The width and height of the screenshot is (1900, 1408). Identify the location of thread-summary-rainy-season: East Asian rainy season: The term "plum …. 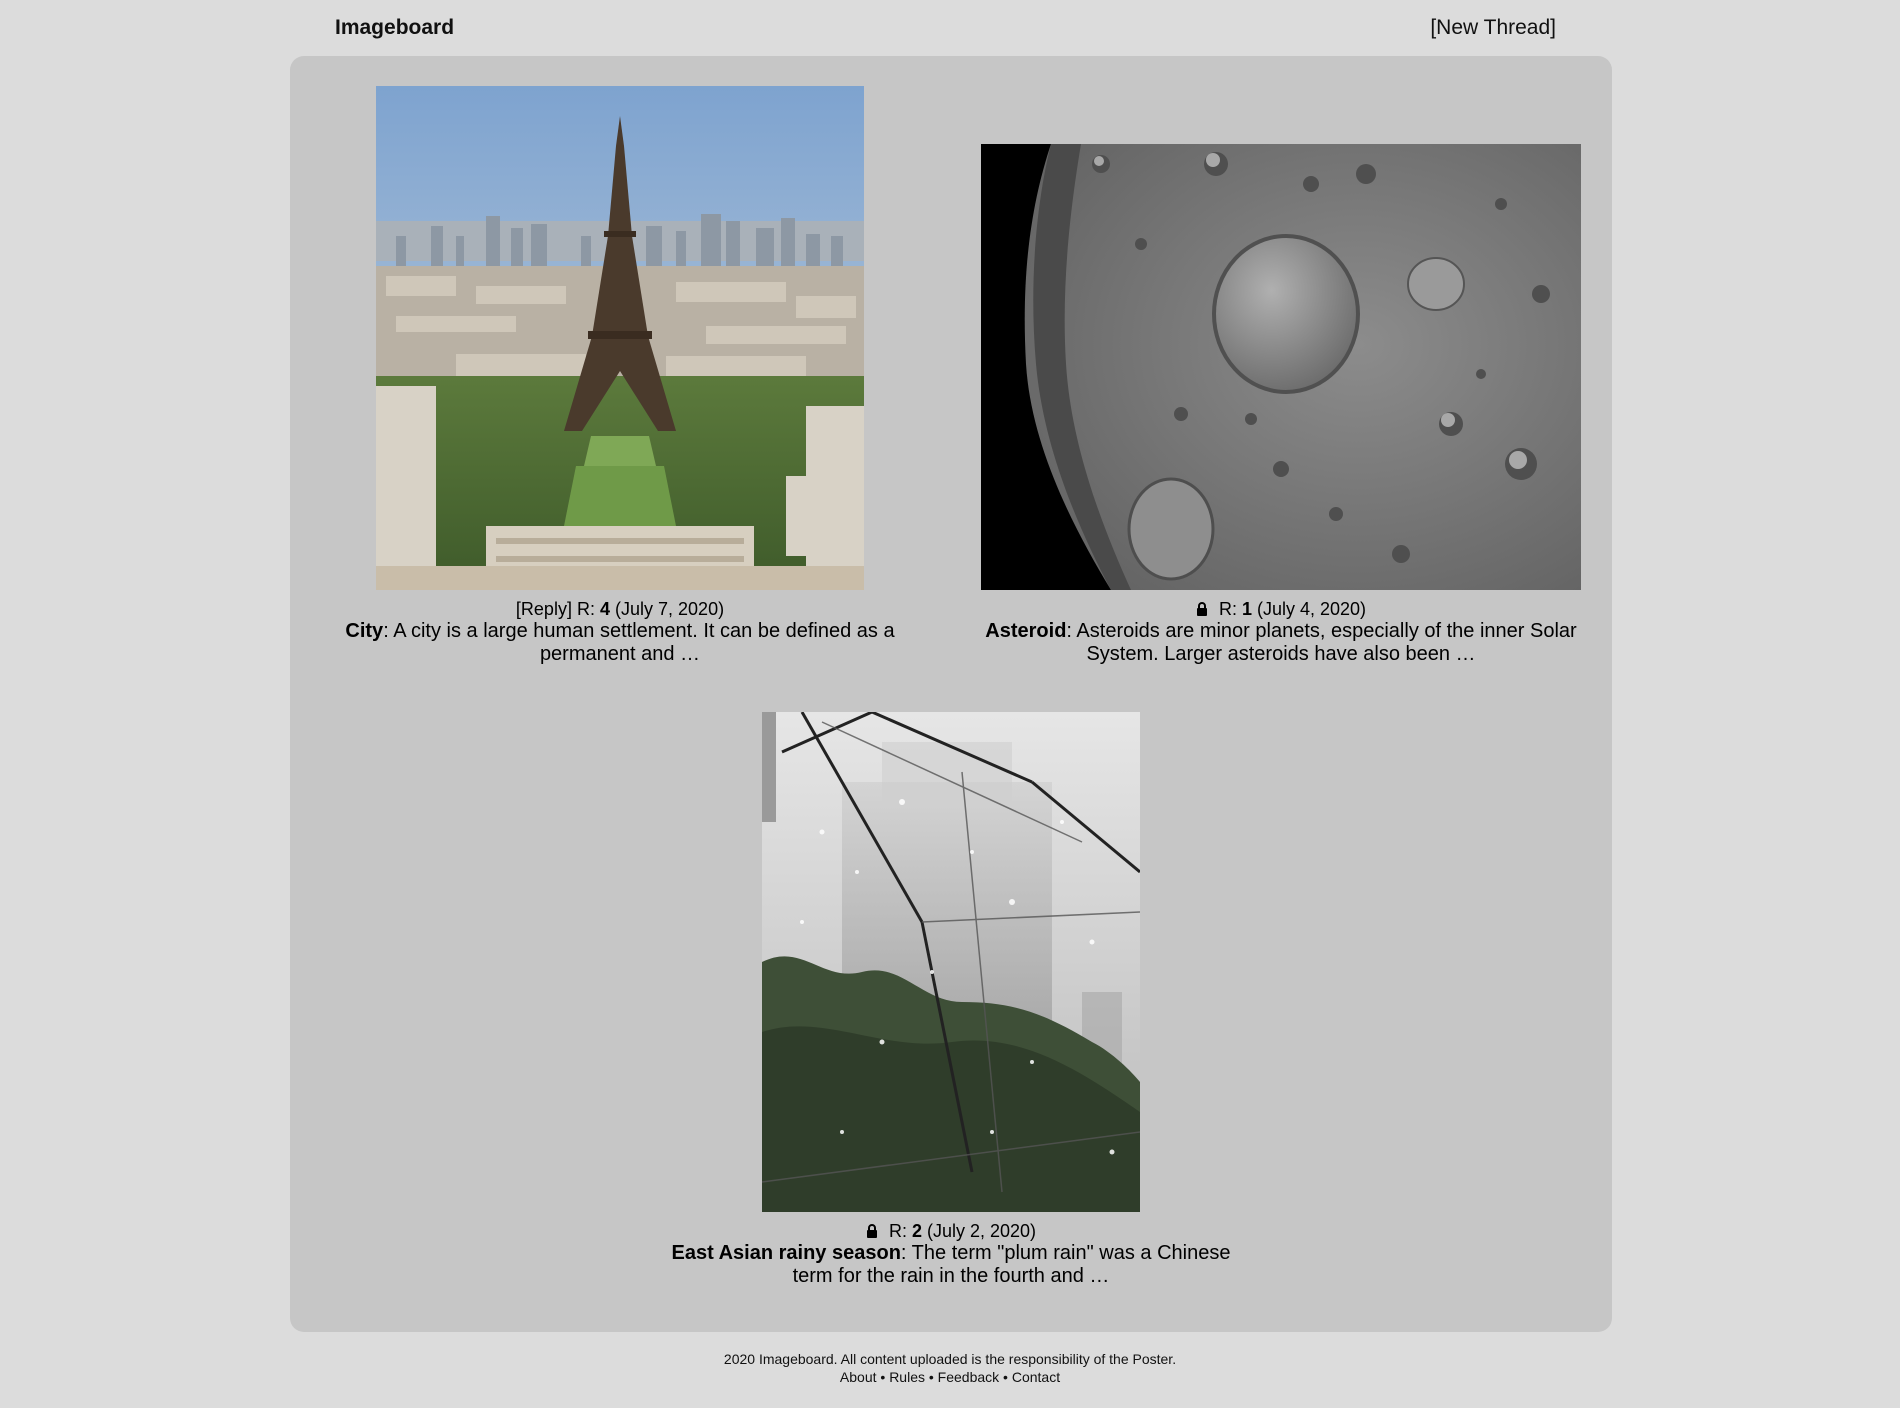
(951, 1265).